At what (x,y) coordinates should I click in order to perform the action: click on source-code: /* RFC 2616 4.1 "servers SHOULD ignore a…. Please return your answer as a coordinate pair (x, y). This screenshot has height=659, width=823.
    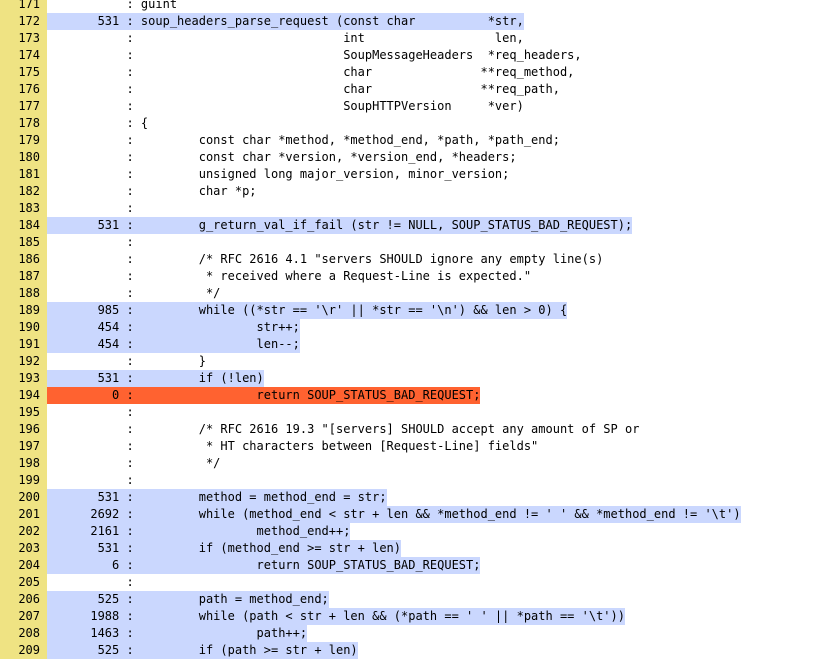
    Looking at the image, I should click on (372, 259).